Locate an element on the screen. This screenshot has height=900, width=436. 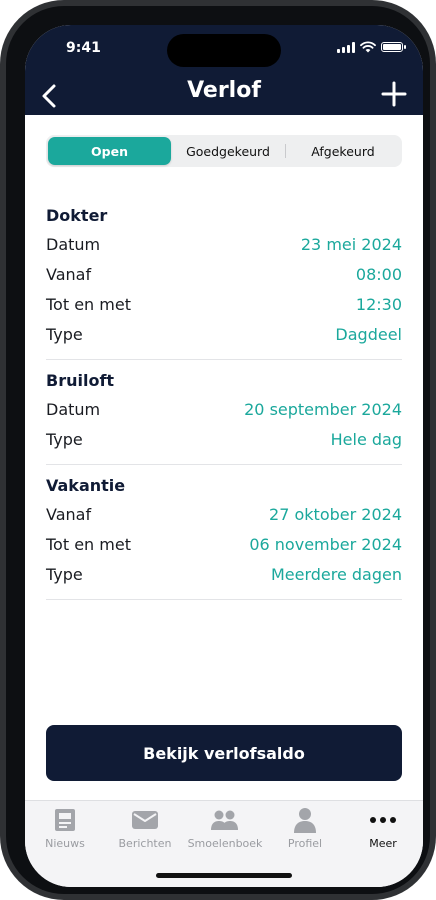
tab-news: Nieuws is located at coordinates (65, 827).